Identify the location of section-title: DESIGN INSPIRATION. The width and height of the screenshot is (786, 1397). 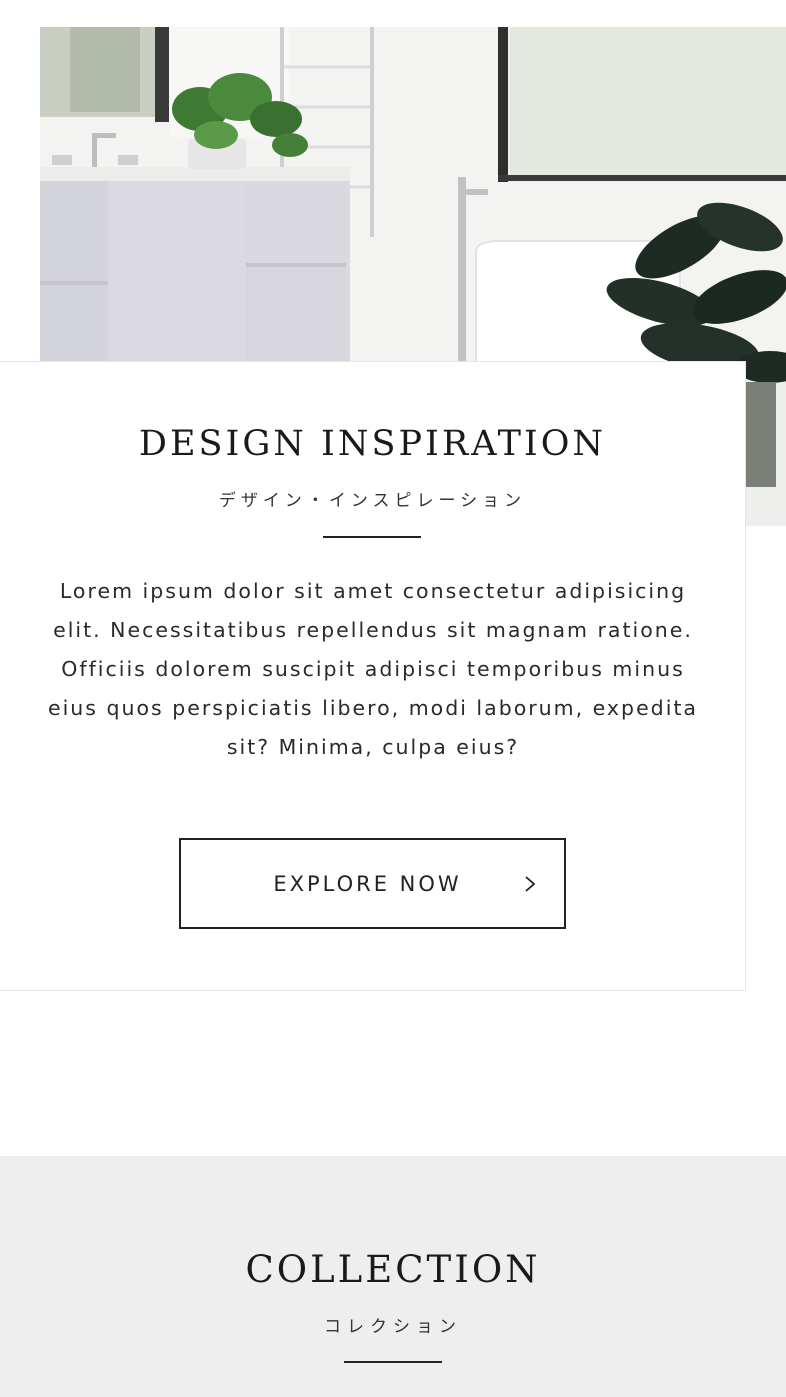
(372, 444).